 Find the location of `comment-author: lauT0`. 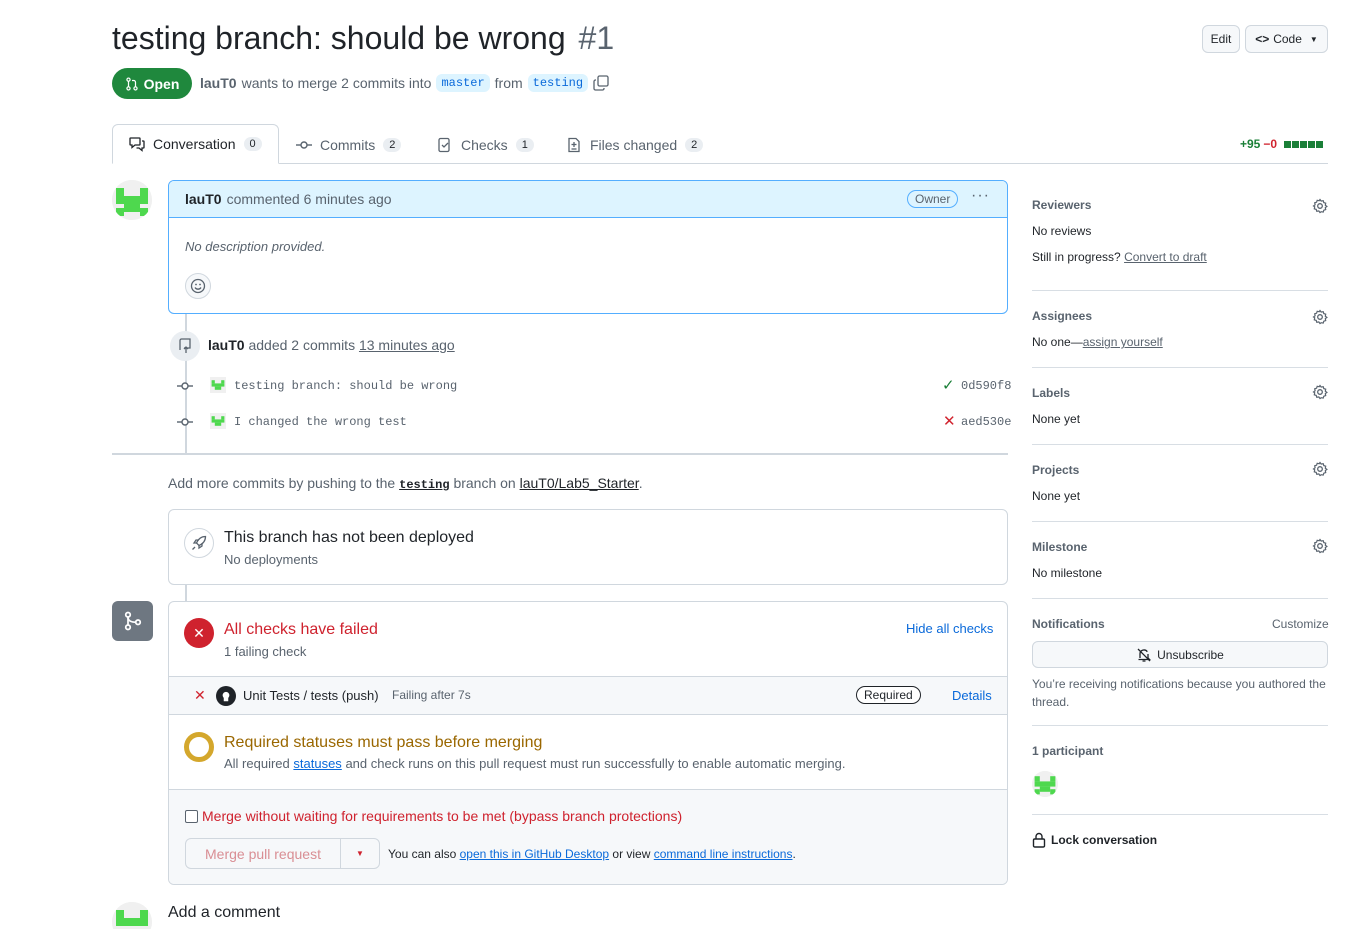

comment-author: lauT0 is located at coordinates (203, 199).